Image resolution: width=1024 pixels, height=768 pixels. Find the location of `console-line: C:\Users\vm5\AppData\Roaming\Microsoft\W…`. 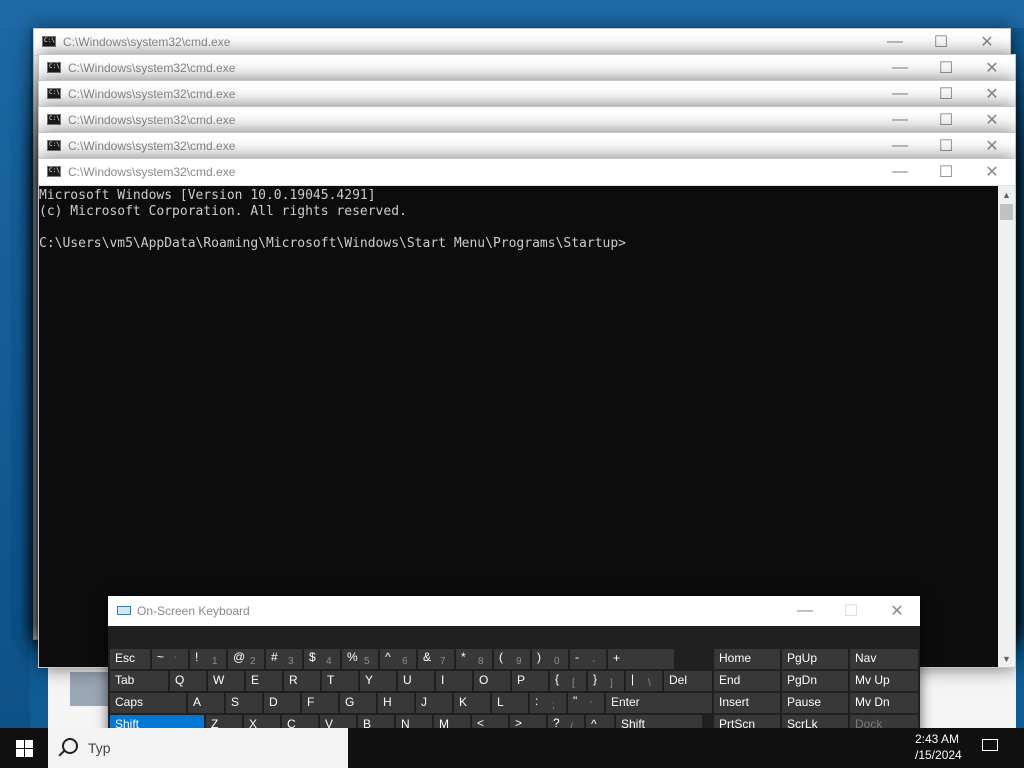

console-line: C:\Users\vm5\AppData\Roaming\Microsoft\W… is located at coordinates (332, 243).